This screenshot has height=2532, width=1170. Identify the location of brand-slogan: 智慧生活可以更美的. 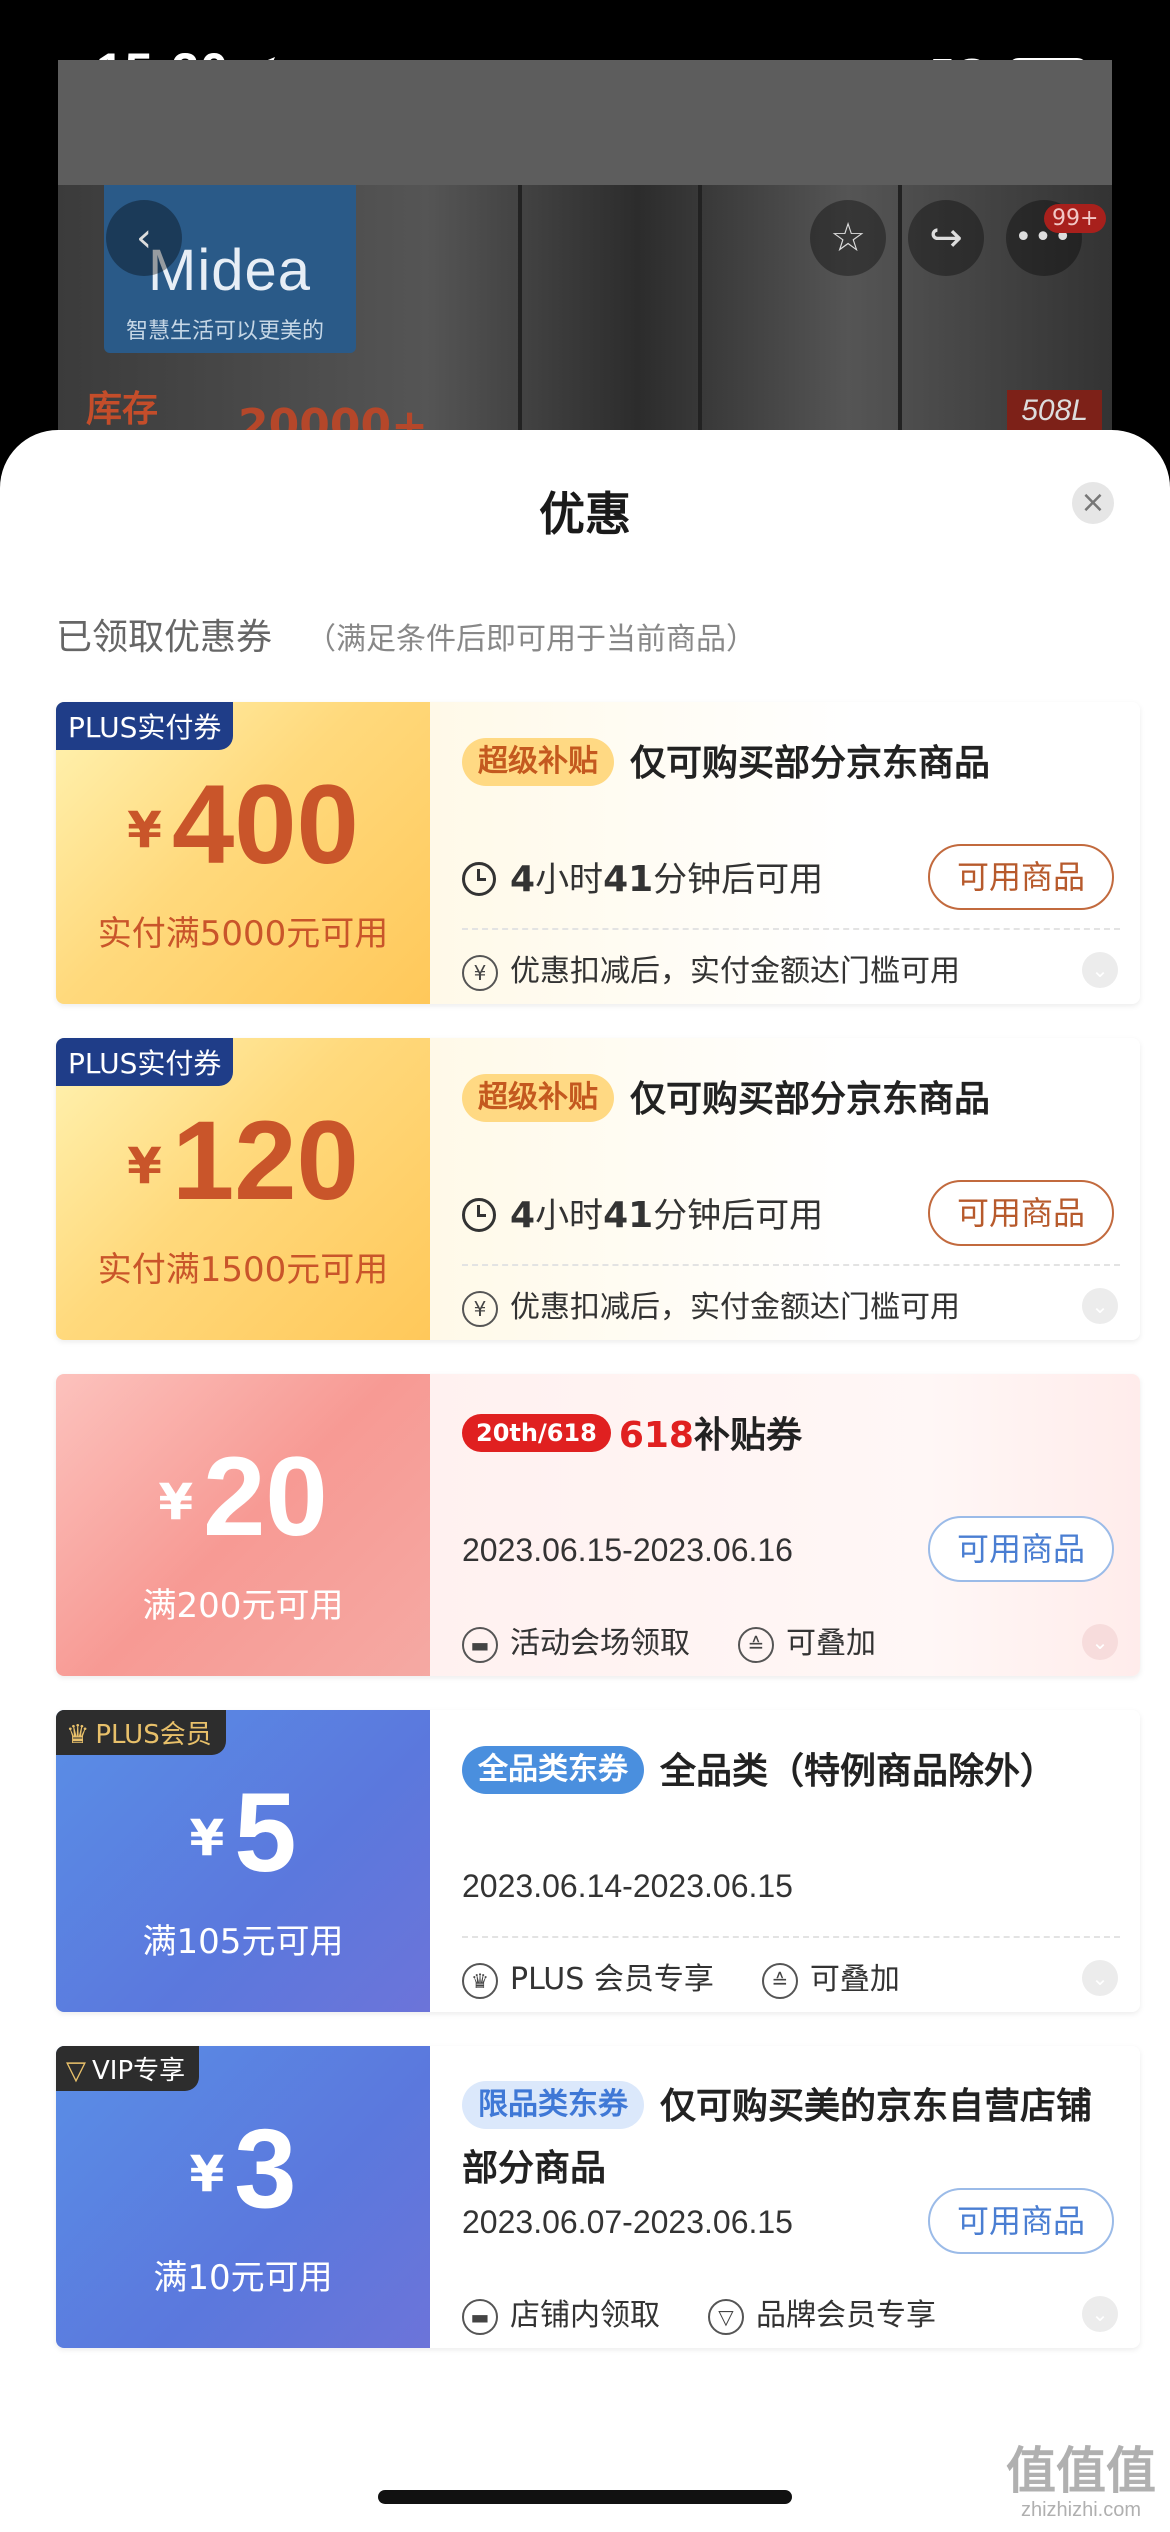
(225, 331).